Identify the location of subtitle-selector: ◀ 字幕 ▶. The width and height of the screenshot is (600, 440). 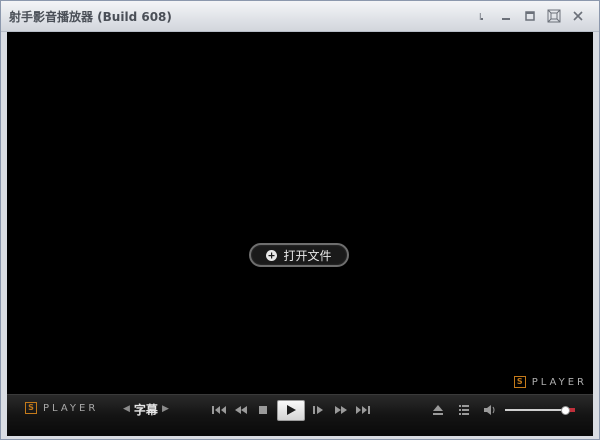
(146, 409).